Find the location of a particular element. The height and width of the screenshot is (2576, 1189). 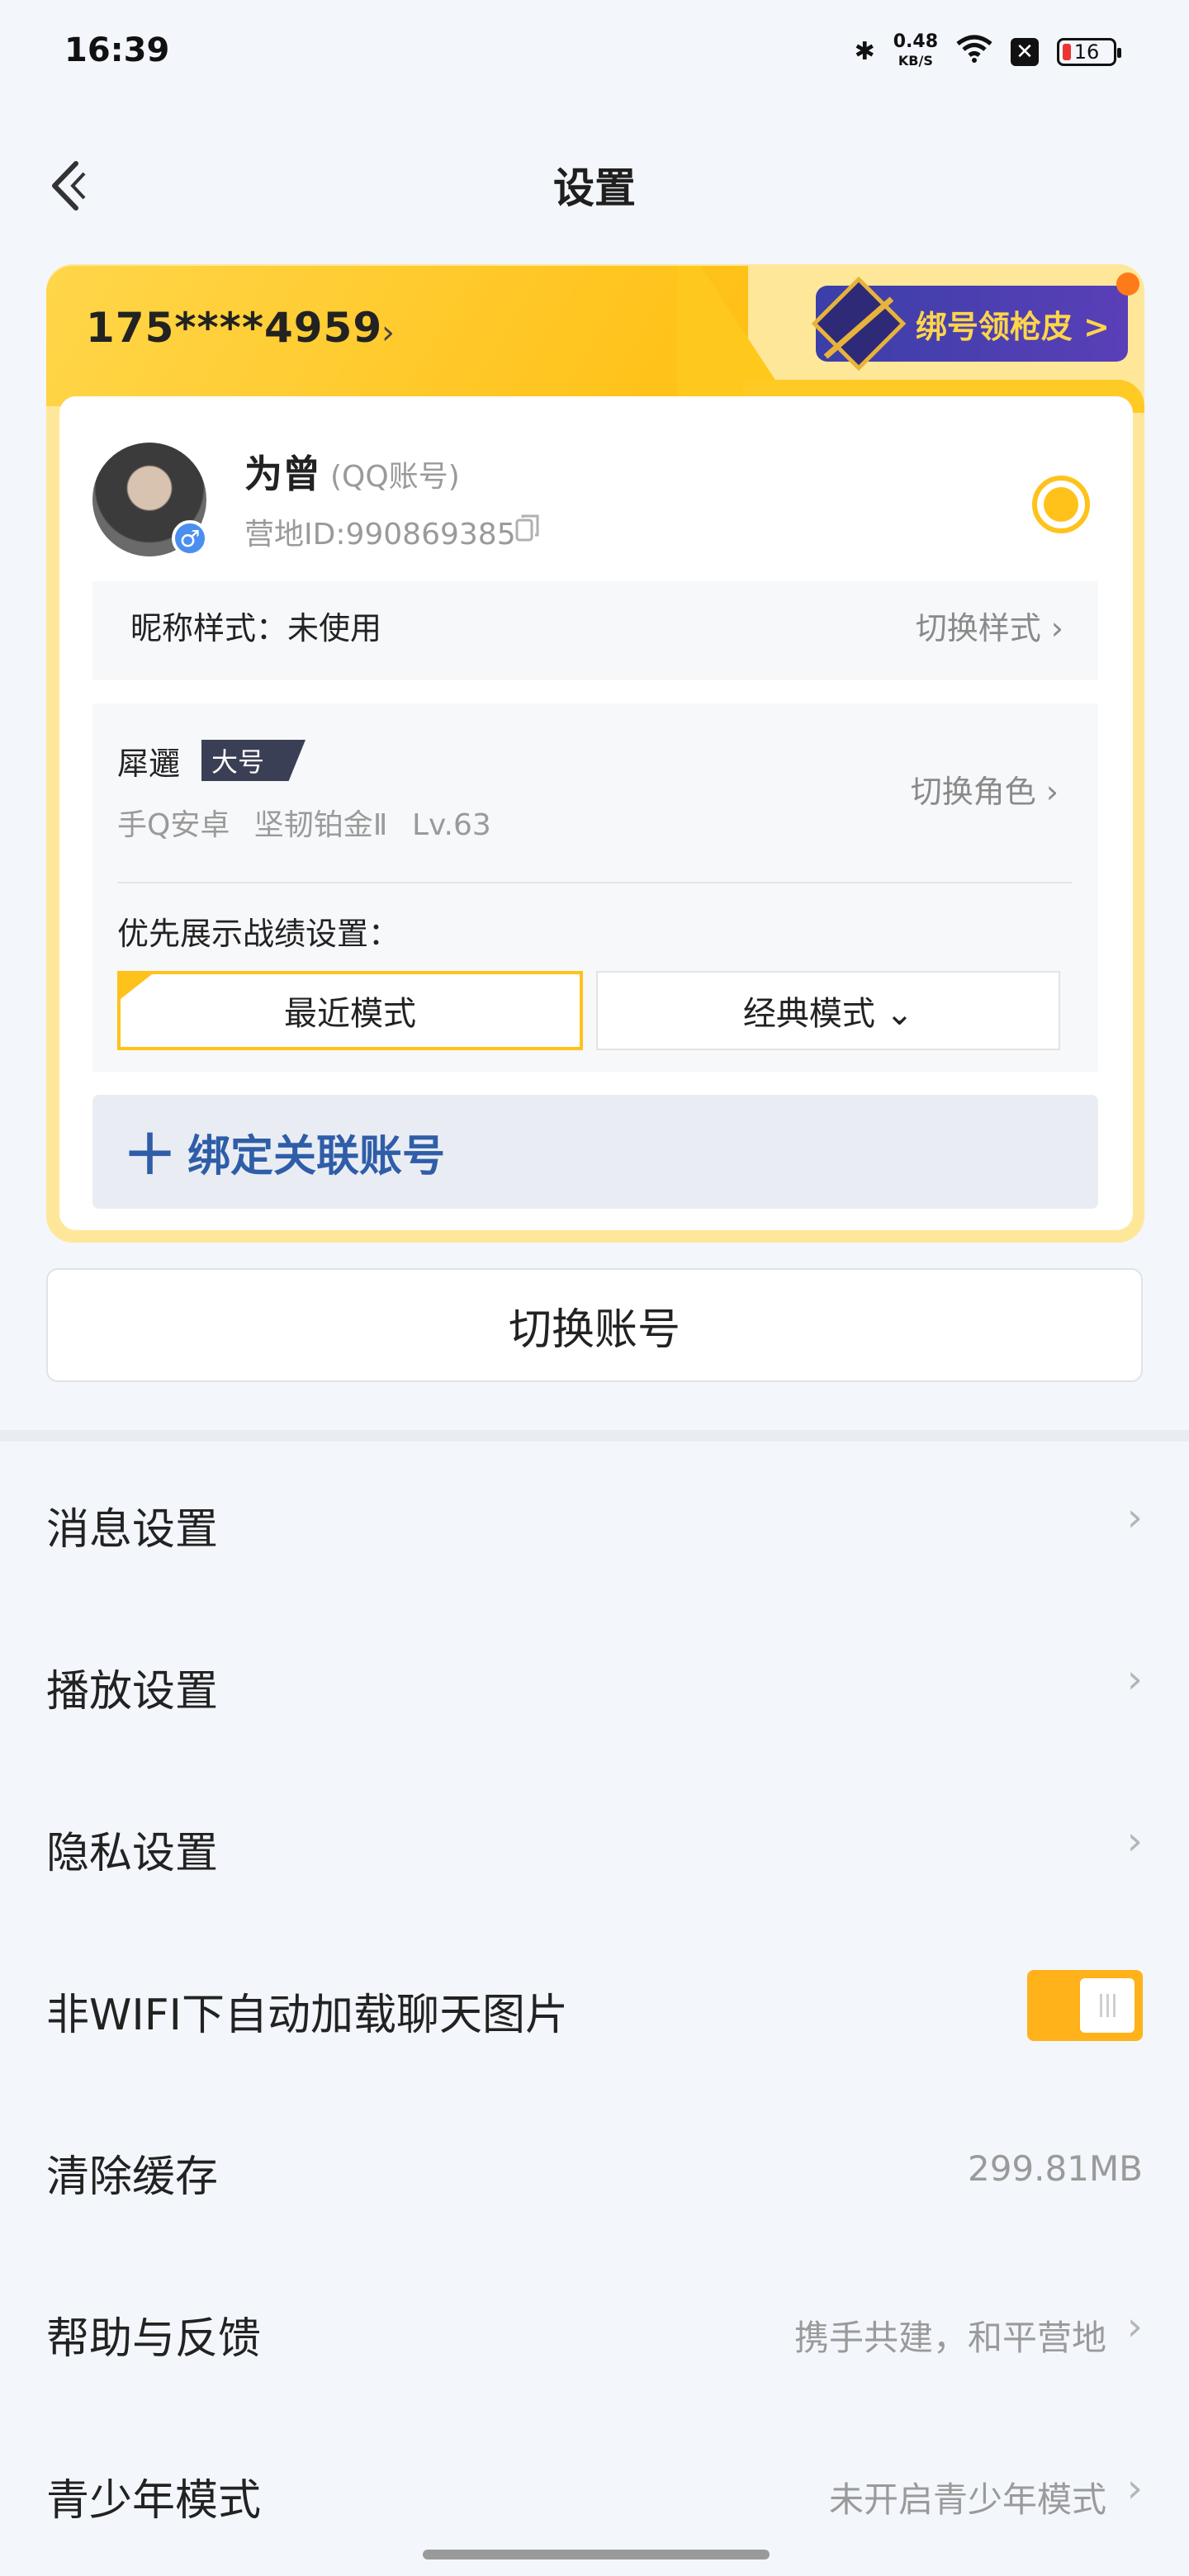

settings-row-playback: 播放设置 › is located at coordinates (594, 1684).